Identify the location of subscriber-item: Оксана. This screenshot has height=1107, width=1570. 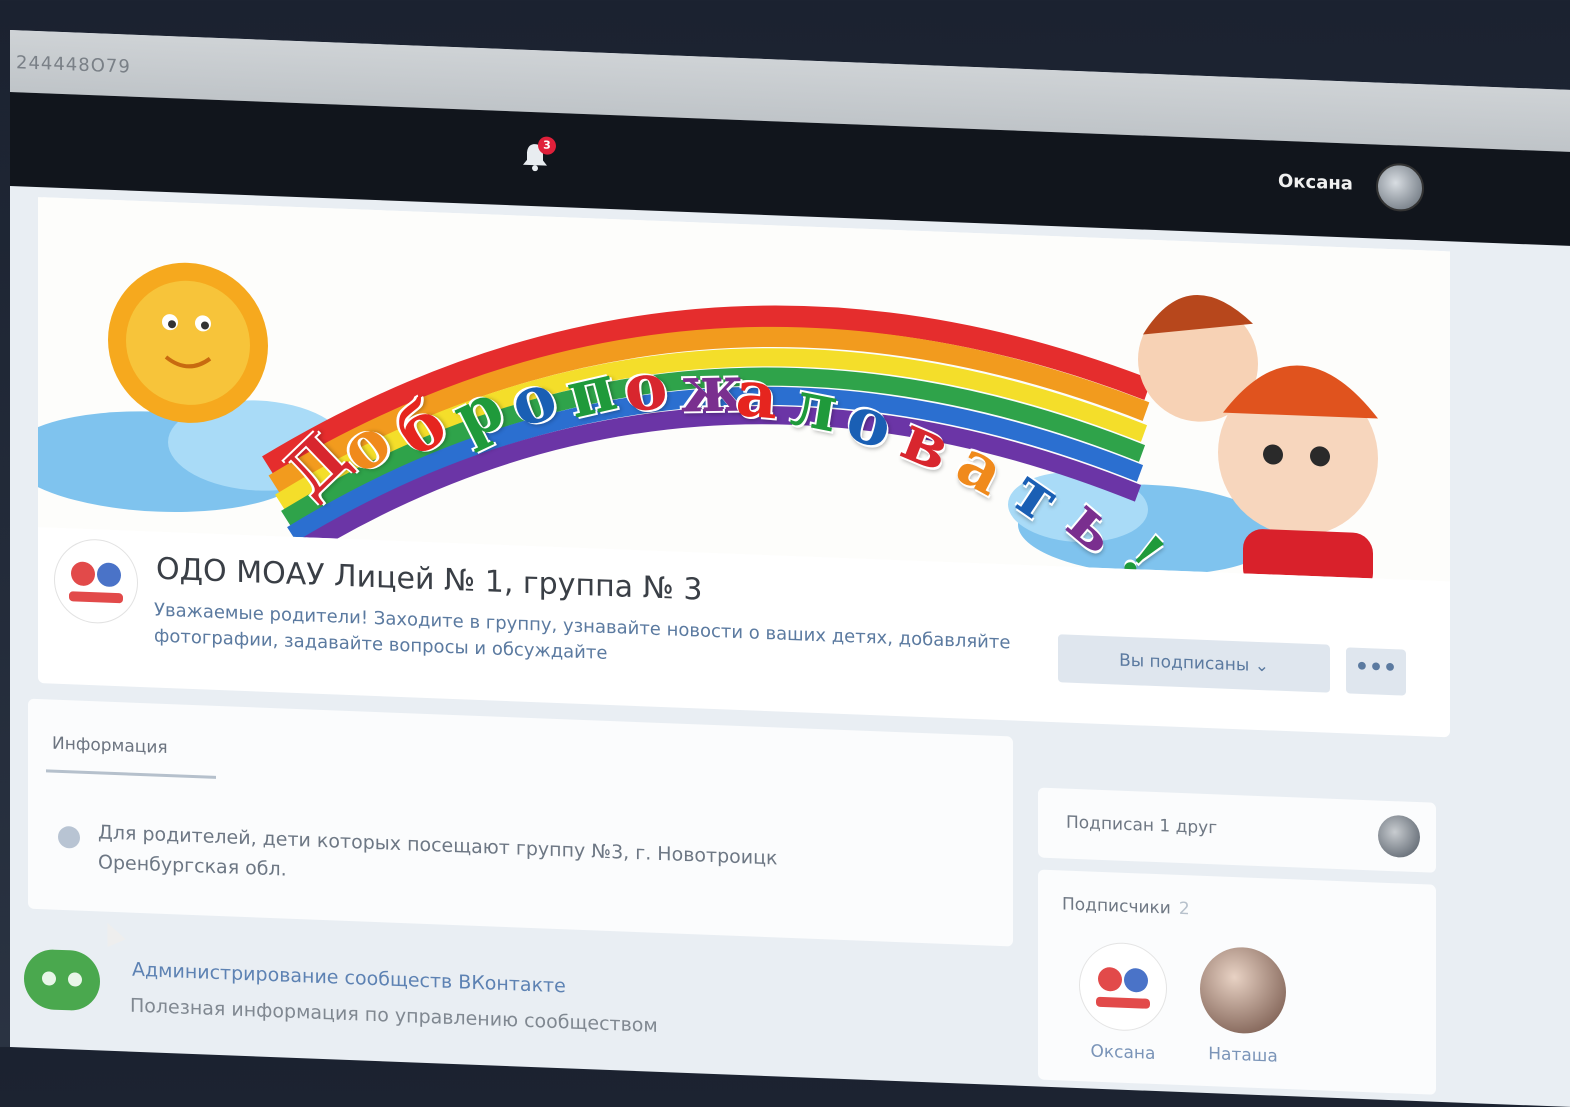
(1123, 1003).